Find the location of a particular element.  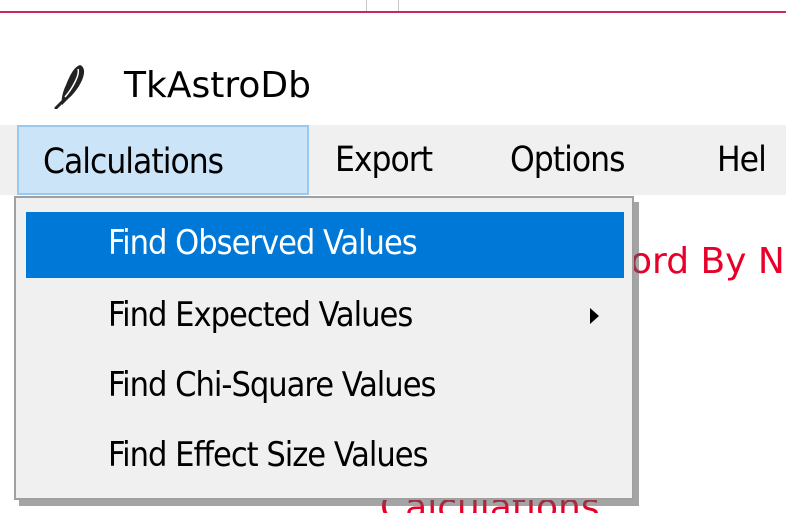

menu-item-label: Find Effect Size Values is located at coordinates (268, 455).